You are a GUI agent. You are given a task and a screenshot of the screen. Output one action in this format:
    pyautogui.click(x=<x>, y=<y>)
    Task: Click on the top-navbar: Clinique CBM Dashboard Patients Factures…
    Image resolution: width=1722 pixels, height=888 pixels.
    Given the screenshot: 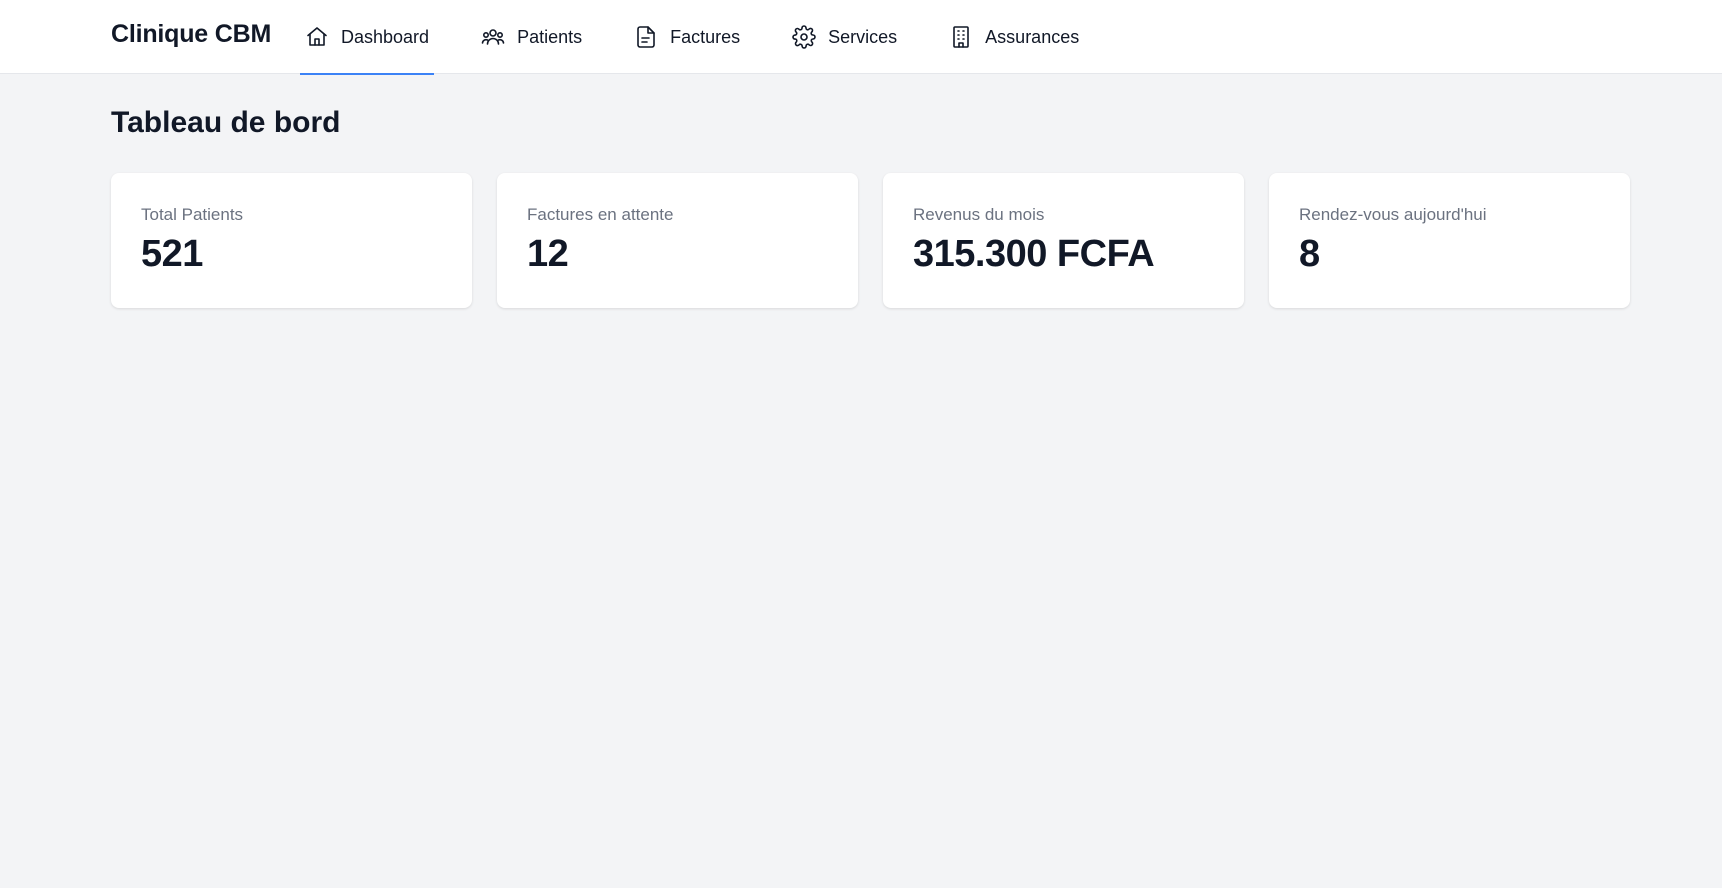 What is the action you would take?
    pyautogui.click(x=861, y=37)
    